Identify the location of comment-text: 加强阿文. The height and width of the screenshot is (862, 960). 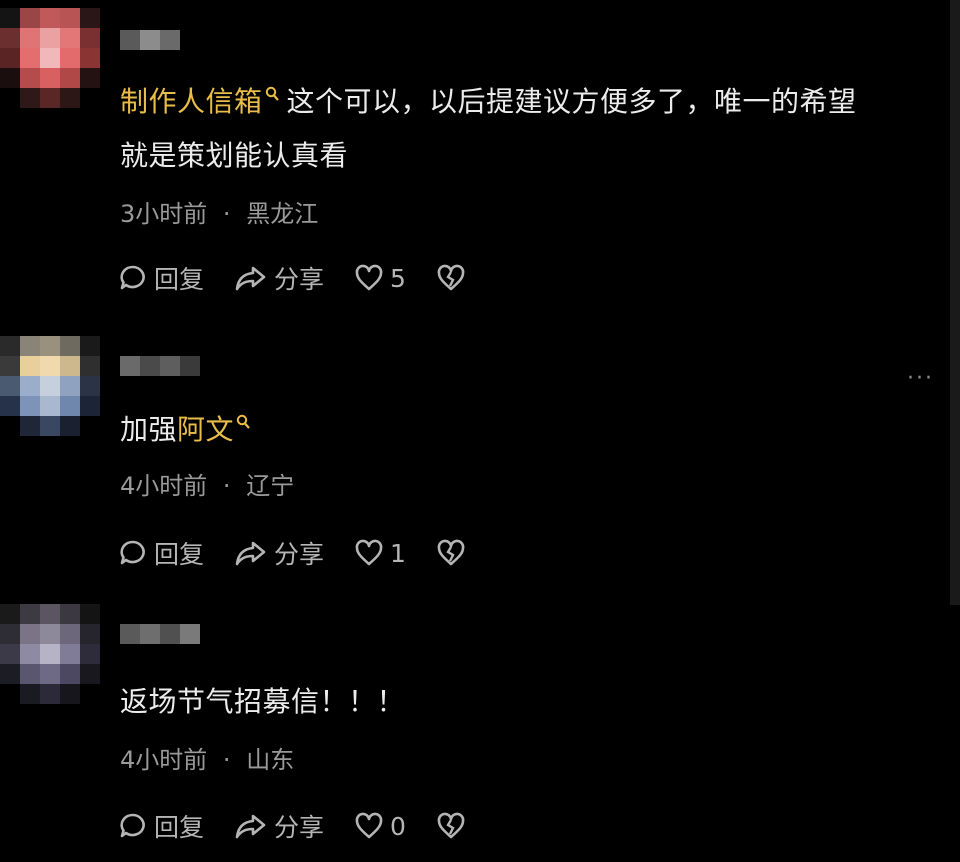
(189, 430).